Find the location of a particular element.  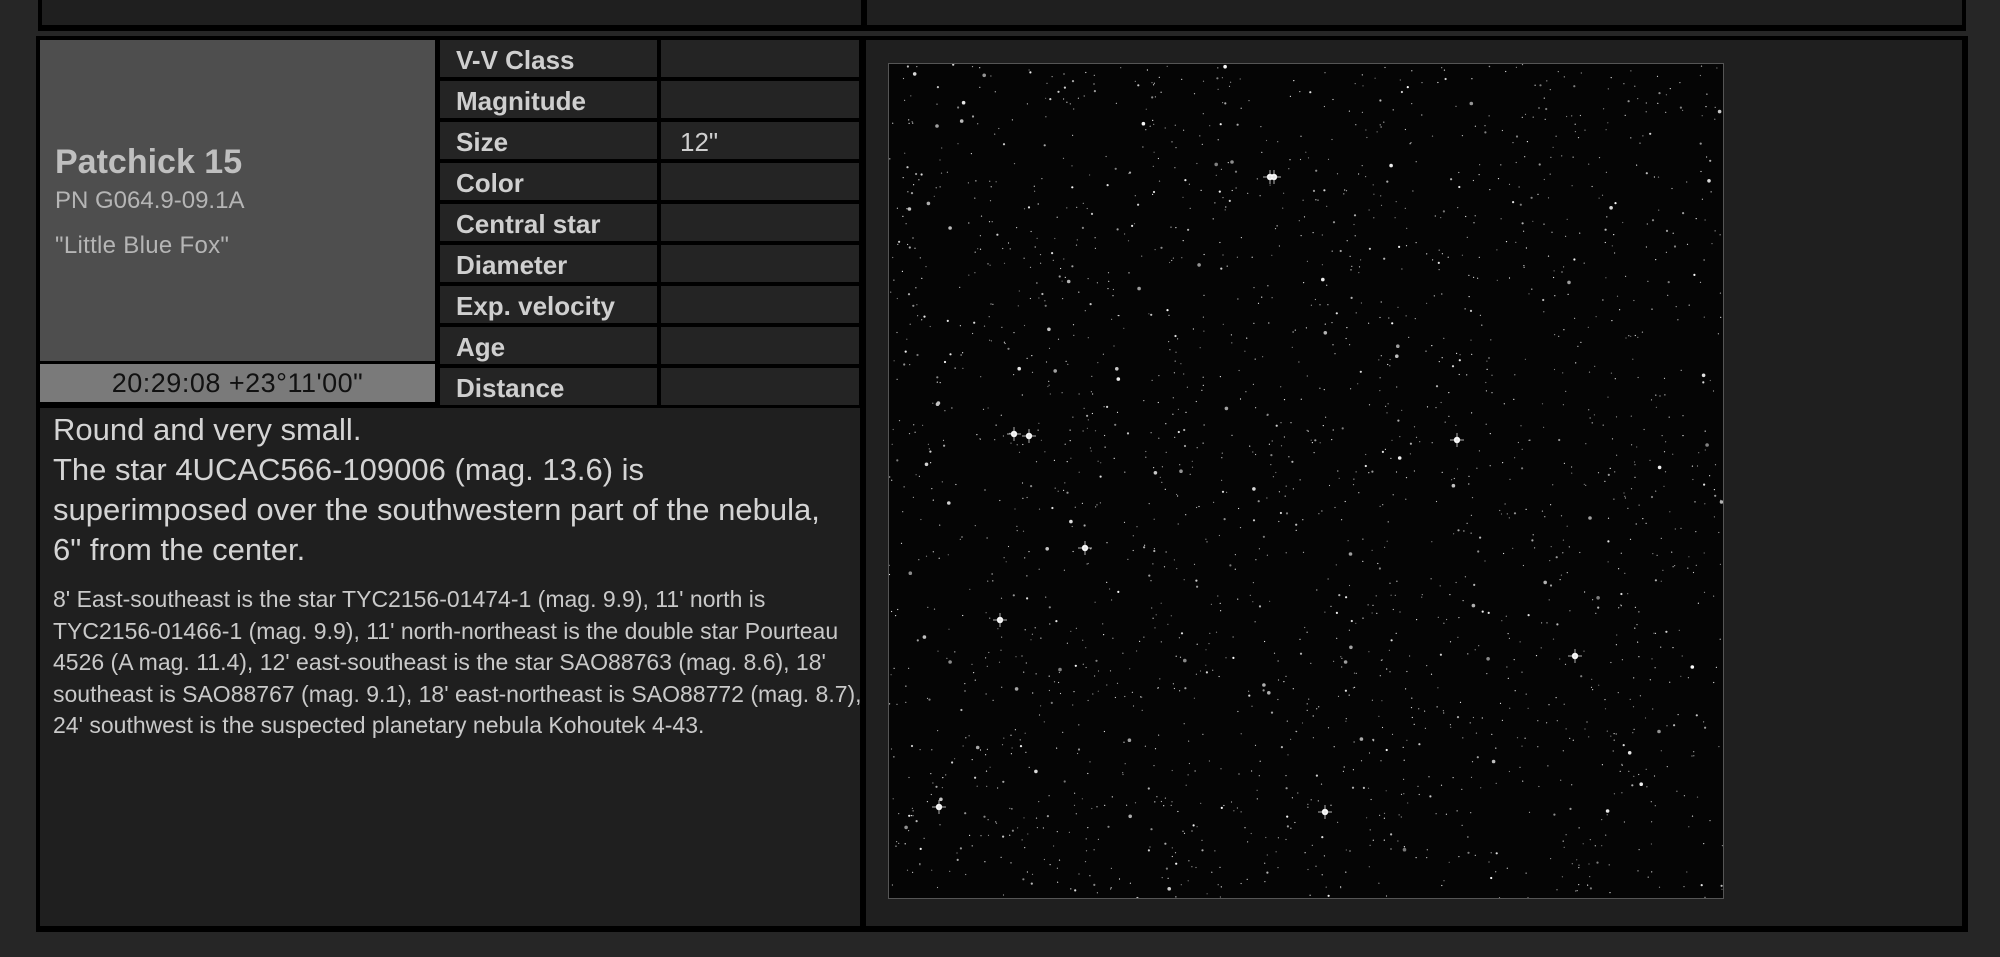

top-frame is located at coordinates (1002, 15).